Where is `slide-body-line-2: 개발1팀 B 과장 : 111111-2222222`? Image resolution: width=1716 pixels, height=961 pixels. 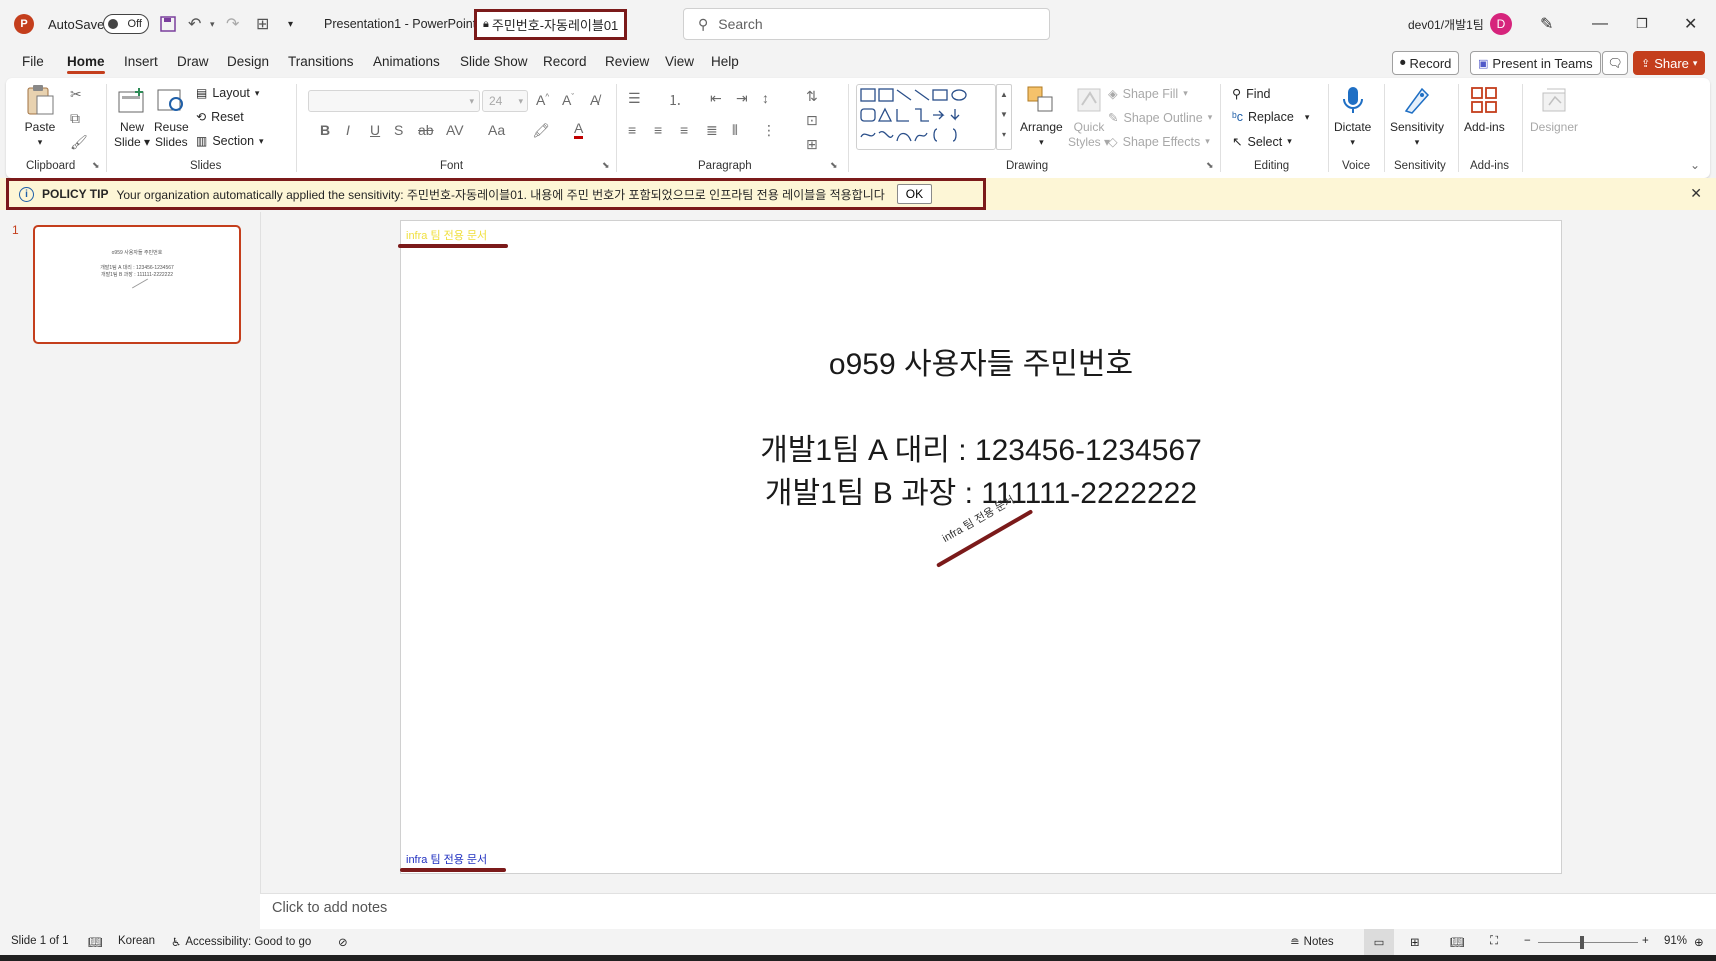 slide-body-line-2: 개발1팀 B 과장 : 111111-2222222 is located at coordinates (981, 490).